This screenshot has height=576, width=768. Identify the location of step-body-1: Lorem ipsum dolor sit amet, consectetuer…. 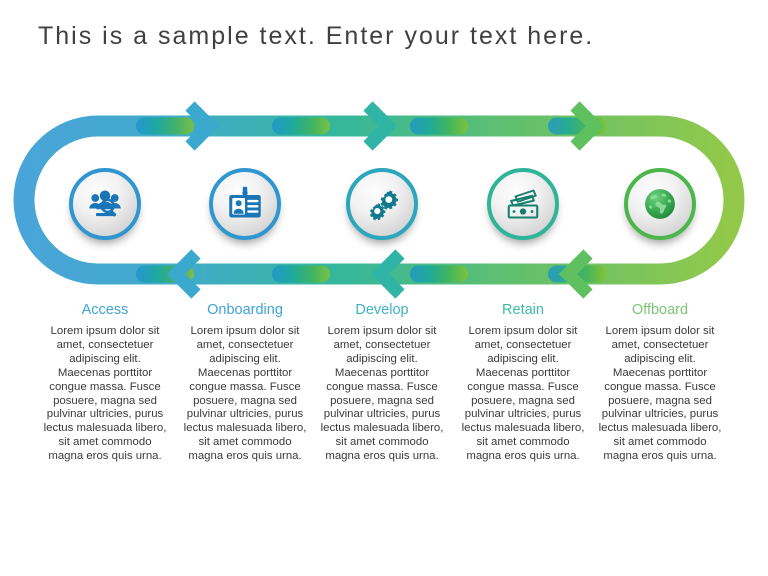
(105, 394).